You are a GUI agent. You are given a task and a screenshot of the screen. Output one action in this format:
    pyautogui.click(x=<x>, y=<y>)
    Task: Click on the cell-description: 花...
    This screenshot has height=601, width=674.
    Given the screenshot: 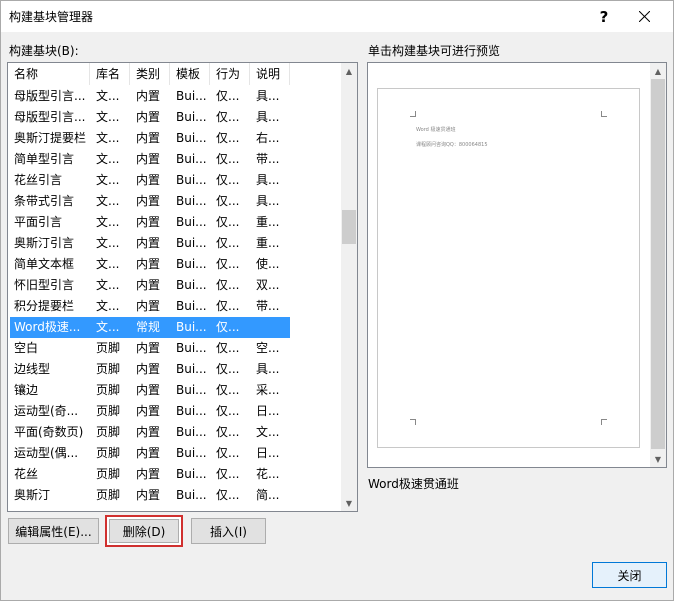 What is the action you would take?
    pyautogui.click(x=268, y=474)
    